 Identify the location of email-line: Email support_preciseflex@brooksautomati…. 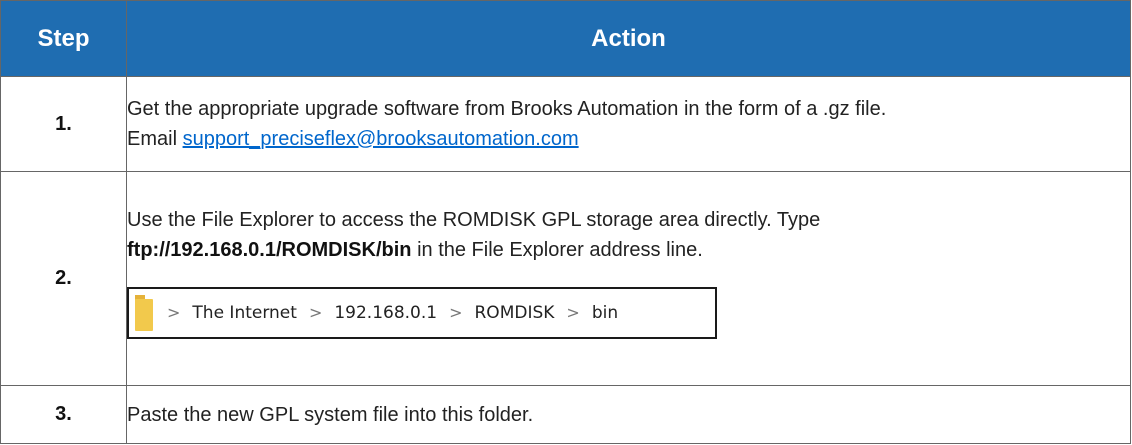
(628, 139).